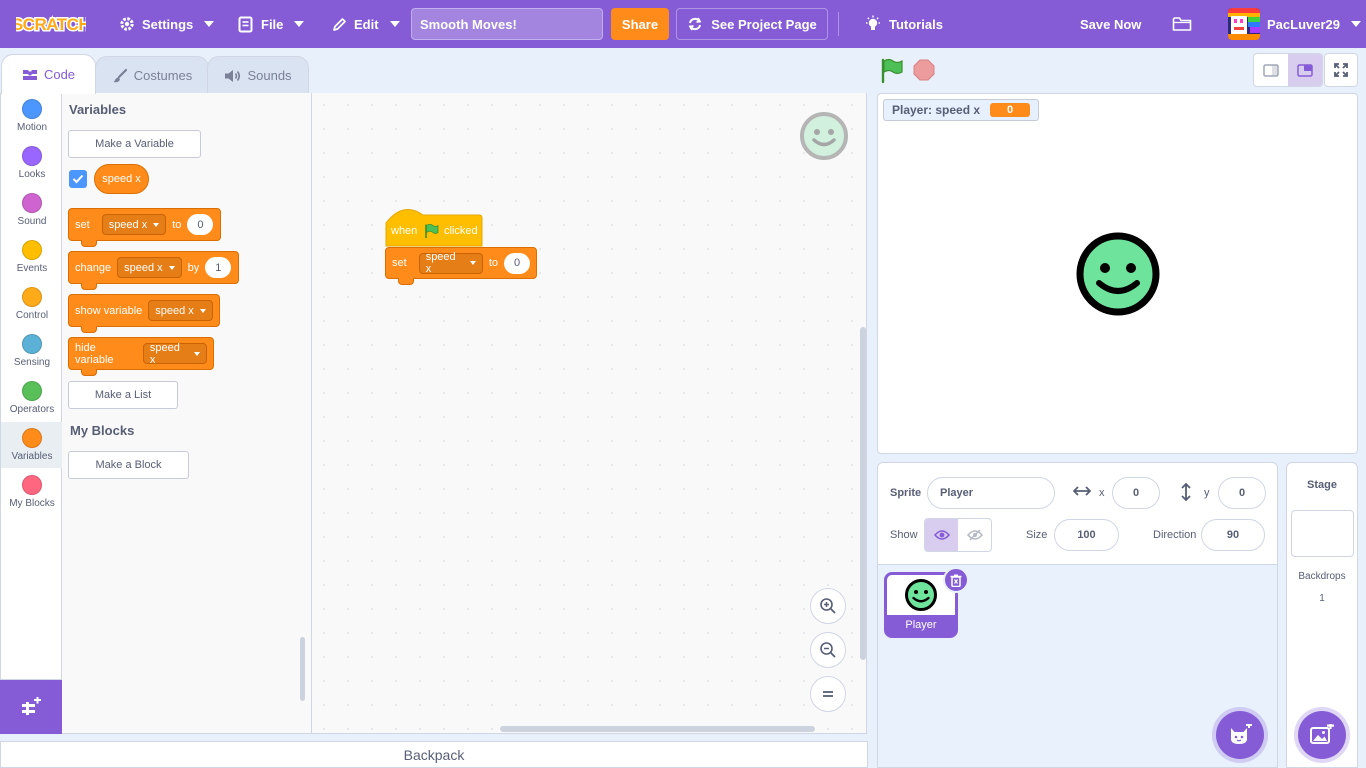 Image resolution: width=1366 pixels, height=768 pixels. I want to click on add-extension-button, so click(31, 707).